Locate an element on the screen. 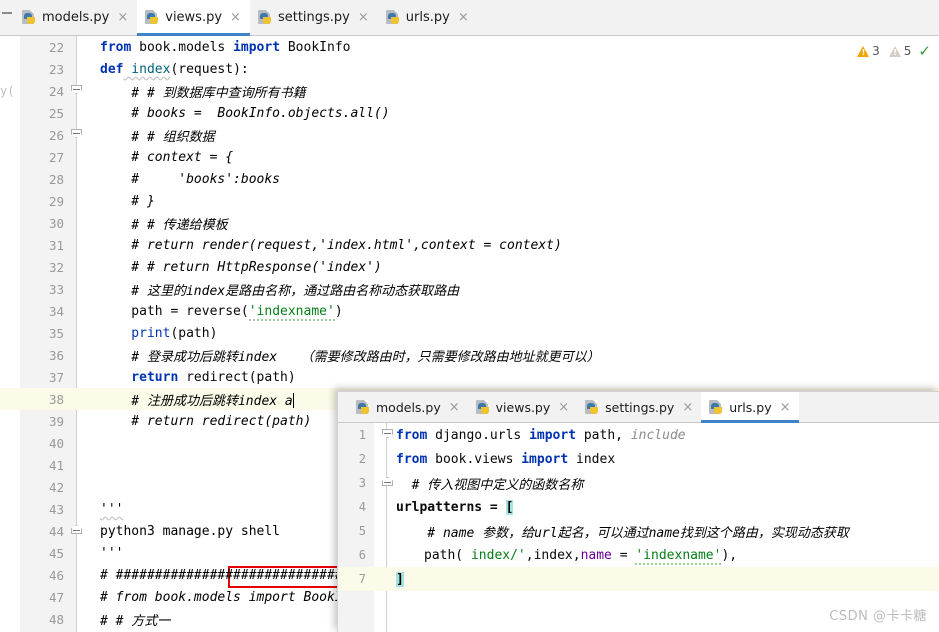 The width and height of the screenshot is (939, 632). tab-views-py: views.py × is located at coordinates (193, 18).